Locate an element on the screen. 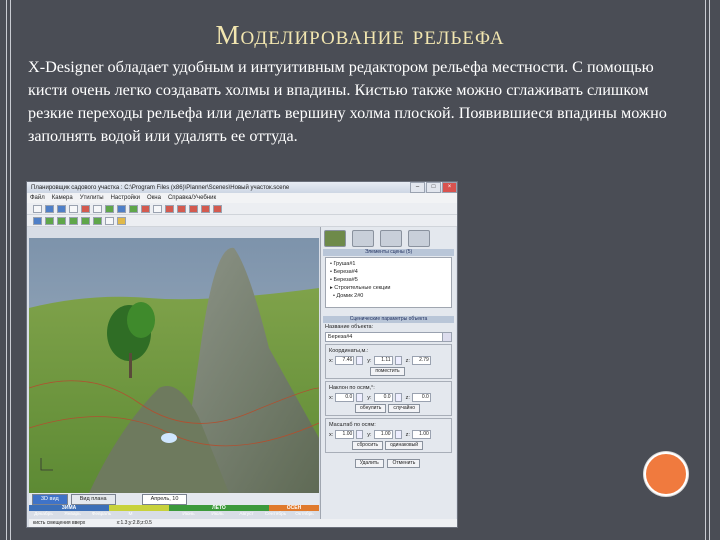 The width and height of the screenshot is (720, 540). season-autumn: ОСЕН is located at coordinates (294, 508).